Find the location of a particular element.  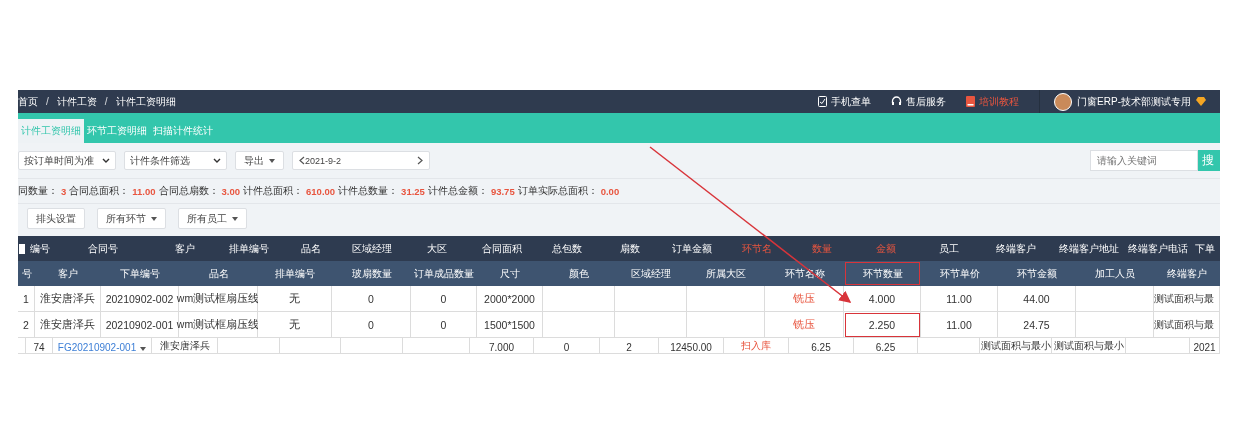

breadcrumb-item: 计件工资 is located at coordinates (76, 101).